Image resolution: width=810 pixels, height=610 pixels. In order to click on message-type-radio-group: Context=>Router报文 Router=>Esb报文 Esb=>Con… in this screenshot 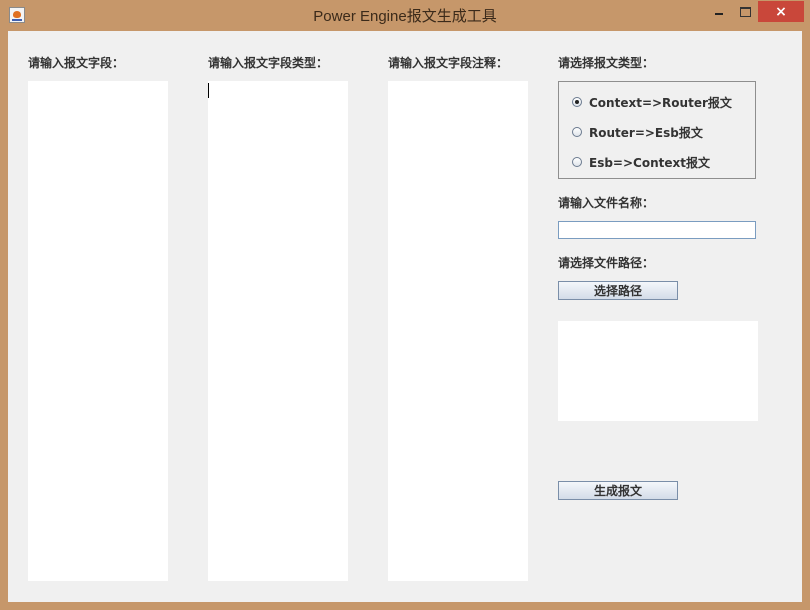, I will do `click(657, 130)`.